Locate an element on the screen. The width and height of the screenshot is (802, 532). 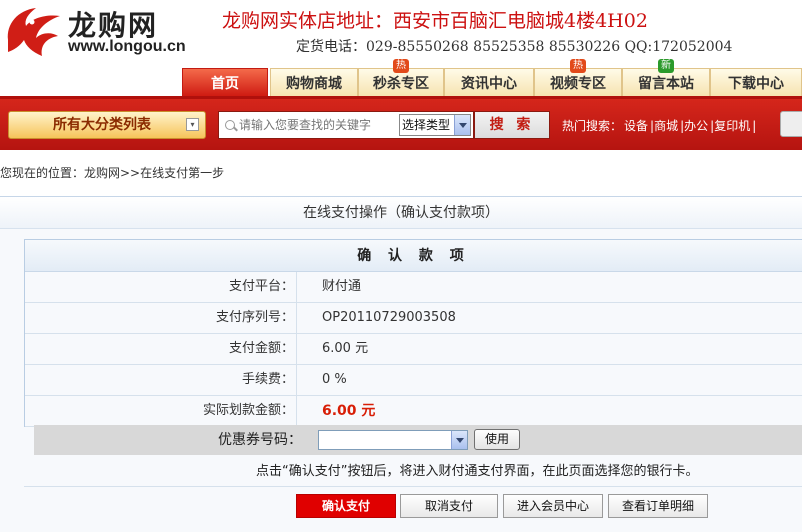
hot-search-link: 复印机 is located at coordinates (732, 126).